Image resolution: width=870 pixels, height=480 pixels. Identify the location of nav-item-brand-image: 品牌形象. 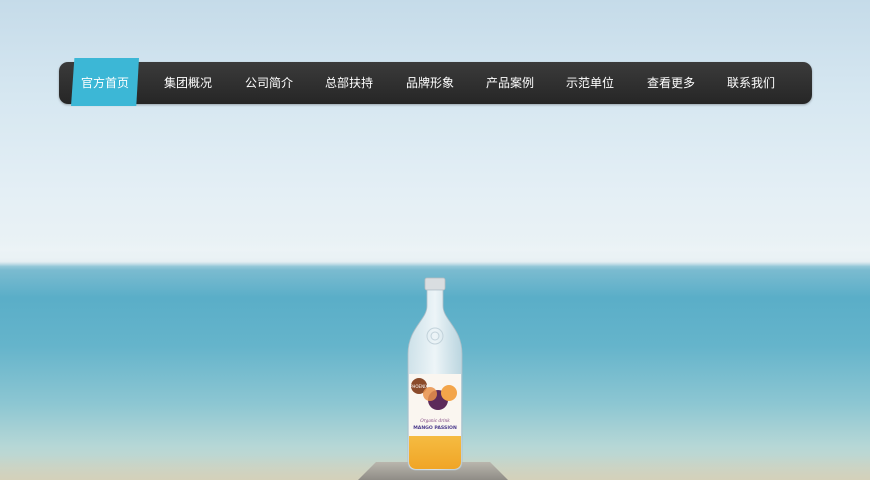
(430, 83).